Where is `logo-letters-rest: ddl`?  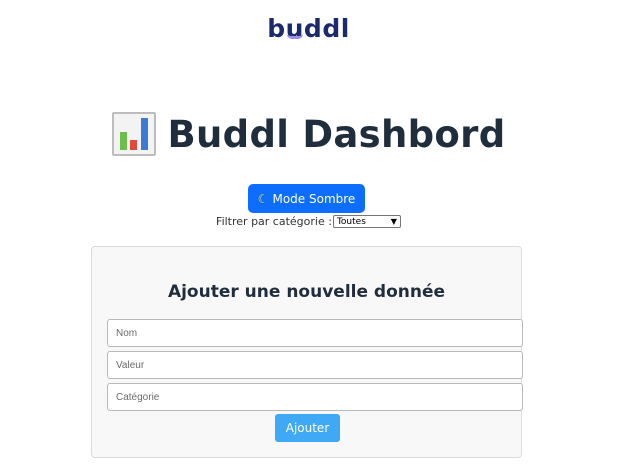
logo-letters-rest: ddl is located at coordinates (326, 28).